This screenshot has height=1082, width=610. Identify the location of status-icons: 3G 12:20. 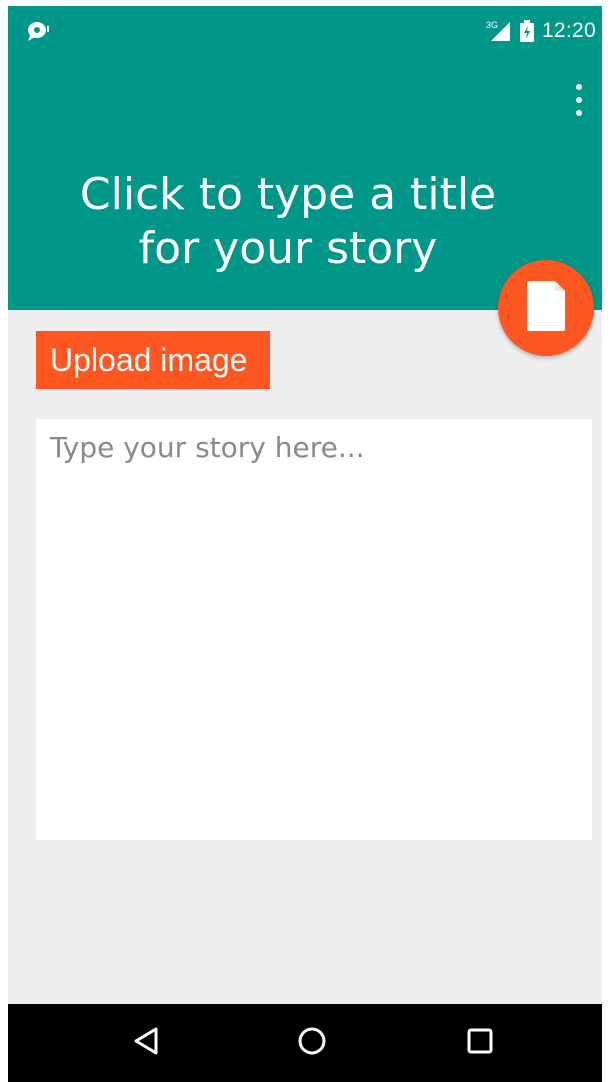
(541, 31).